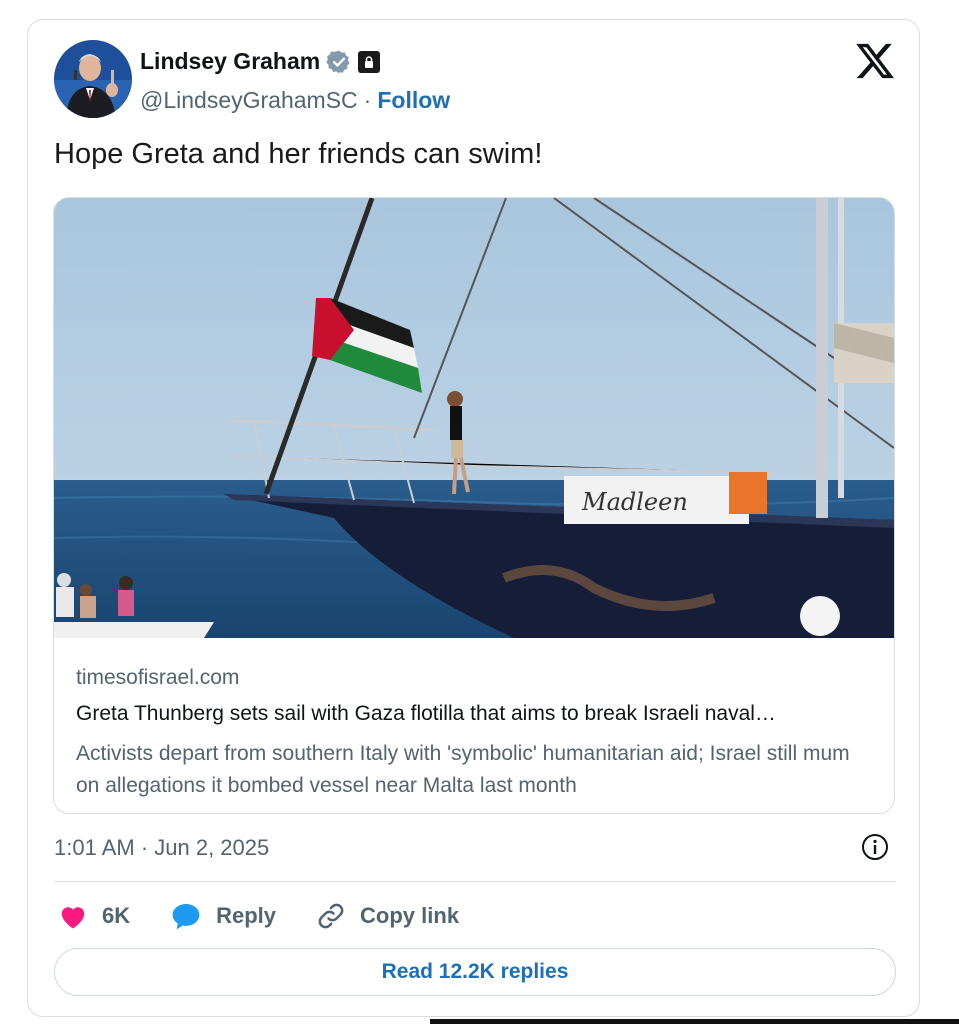 This screenshot has height=1024, width=959. What do you see at coordinates (875, 61) in the screenshot?
I see `x-logo-icon` at bounding box center [875, 61].